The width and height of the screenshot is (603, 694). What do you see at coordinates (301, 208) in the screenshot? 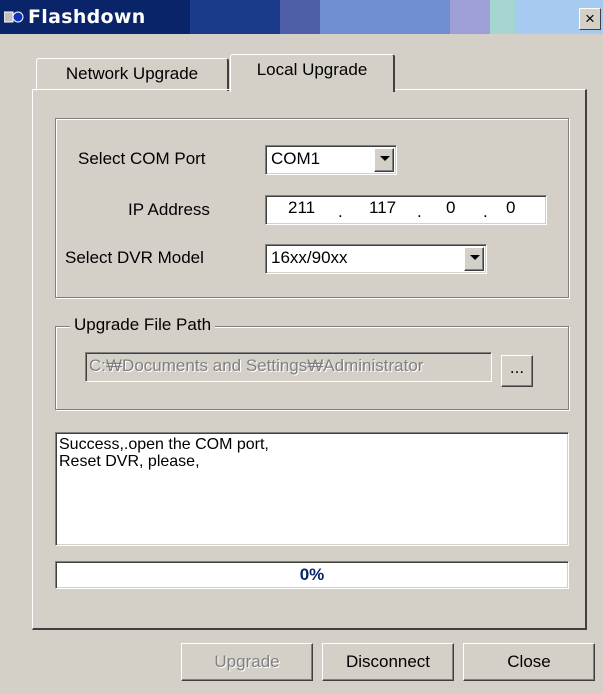
I see `ip-octet-1: 211` at bounding box center [301, 208].